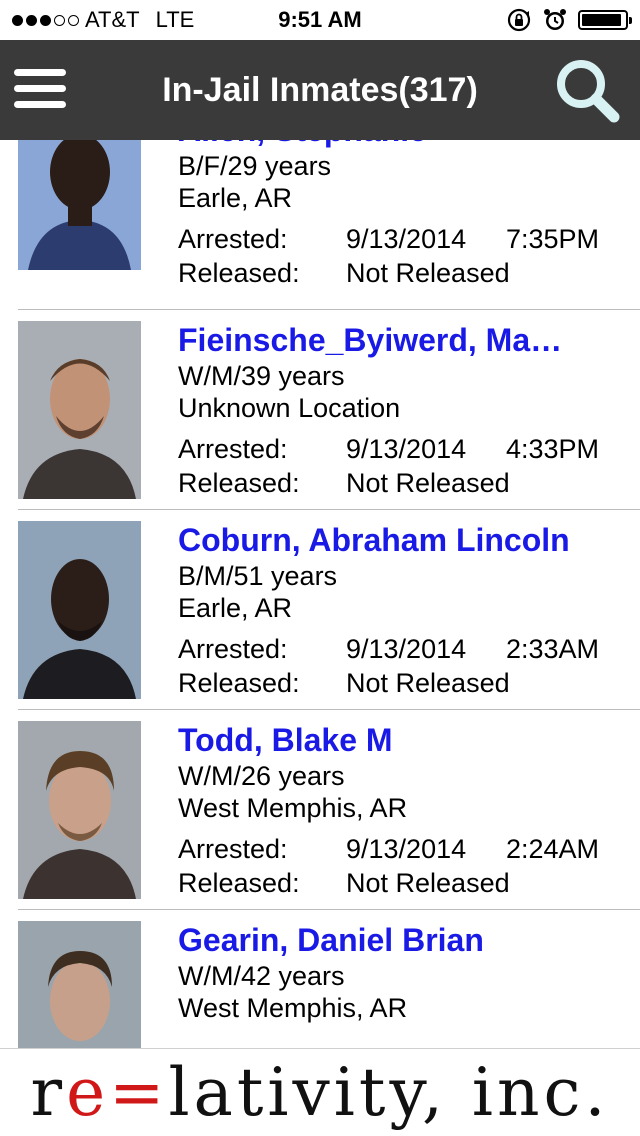 The height and width of the screenshot is (1136, 640). Describe the element at coordinates (261, 376) in the screenshot. I see `inmate-demographics: W/M/39 years` at that location.